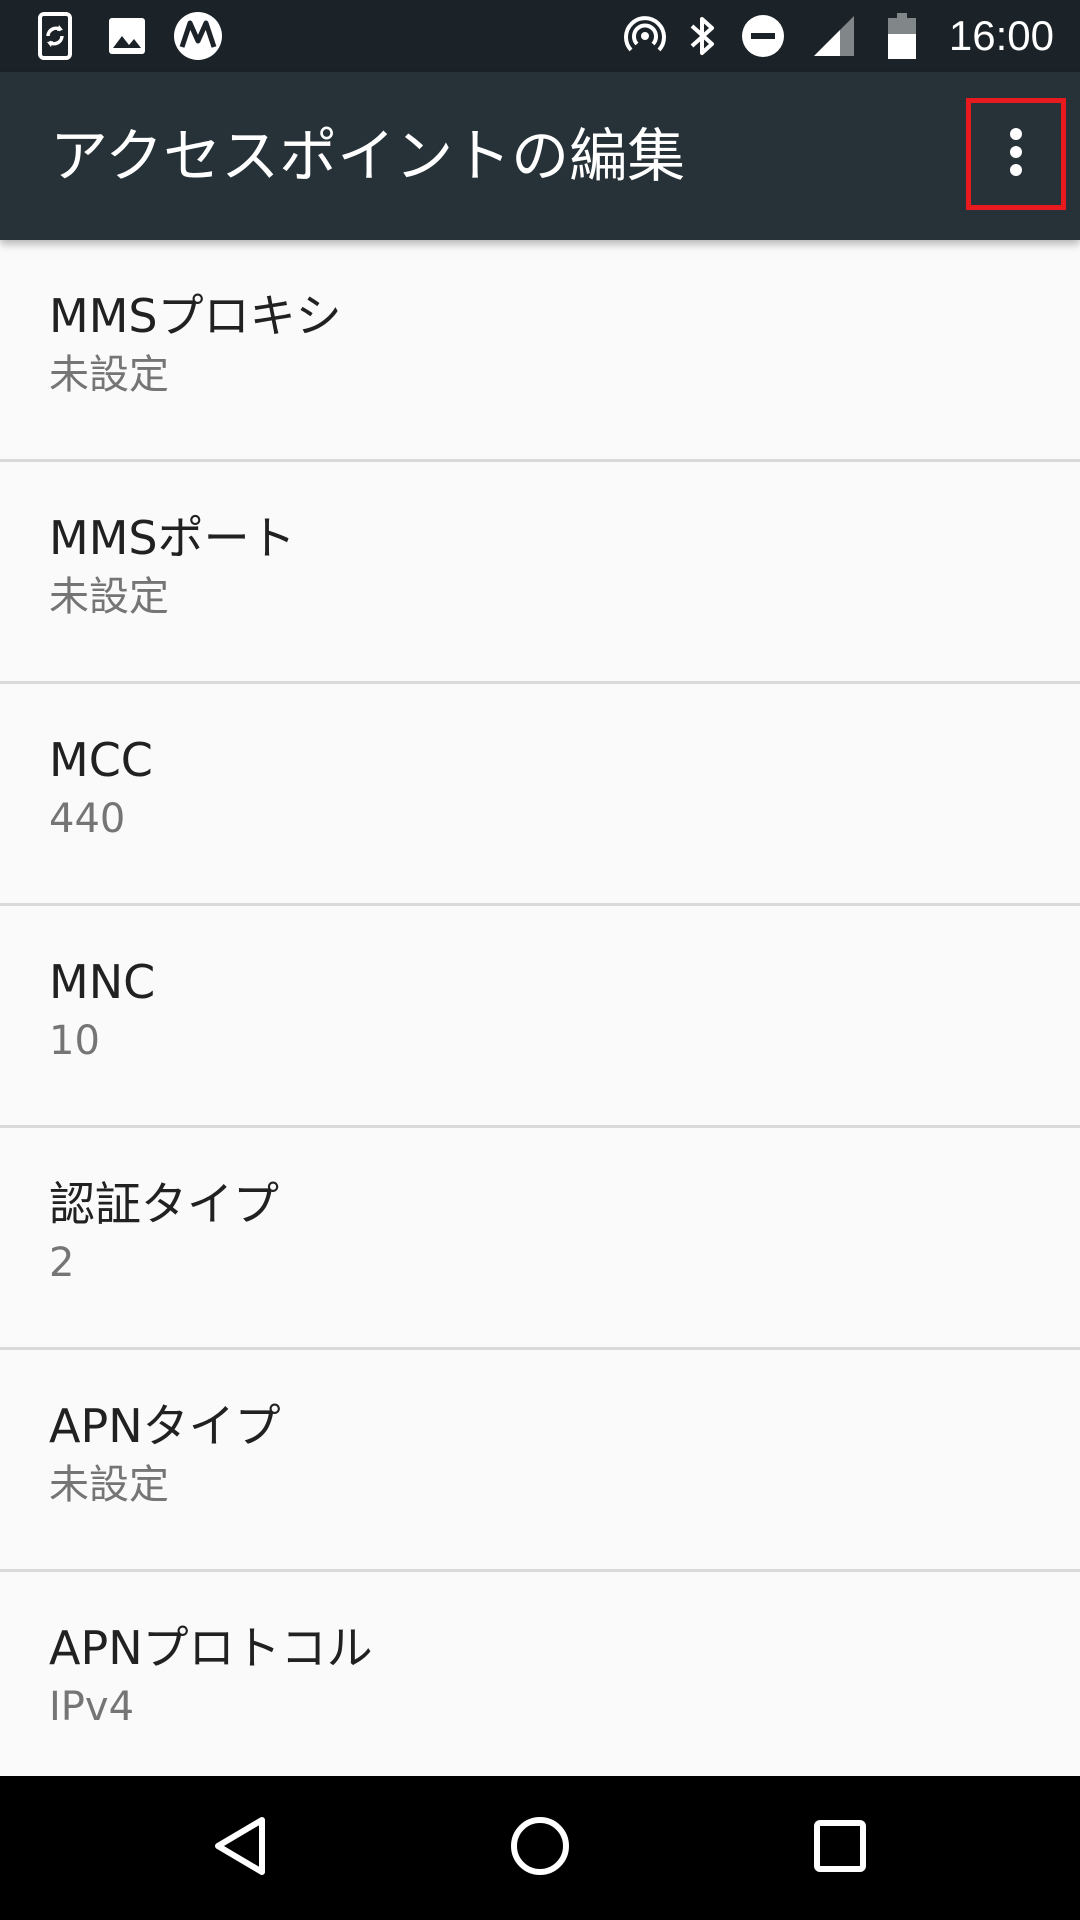 The image size is (1080, 1920). Describe the element at coordinates (164, 1204) in the screenshot. I see `setting-title: 認証タイプ` at that location.